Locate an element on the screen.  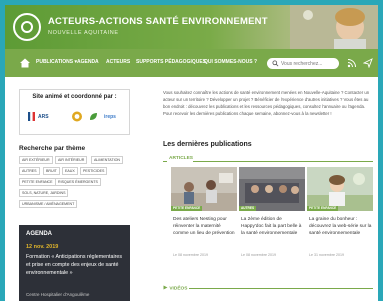
nav-qui-sommes-nous: QUI SOMMES-NOUS ? is located at coordinates (230, 62).